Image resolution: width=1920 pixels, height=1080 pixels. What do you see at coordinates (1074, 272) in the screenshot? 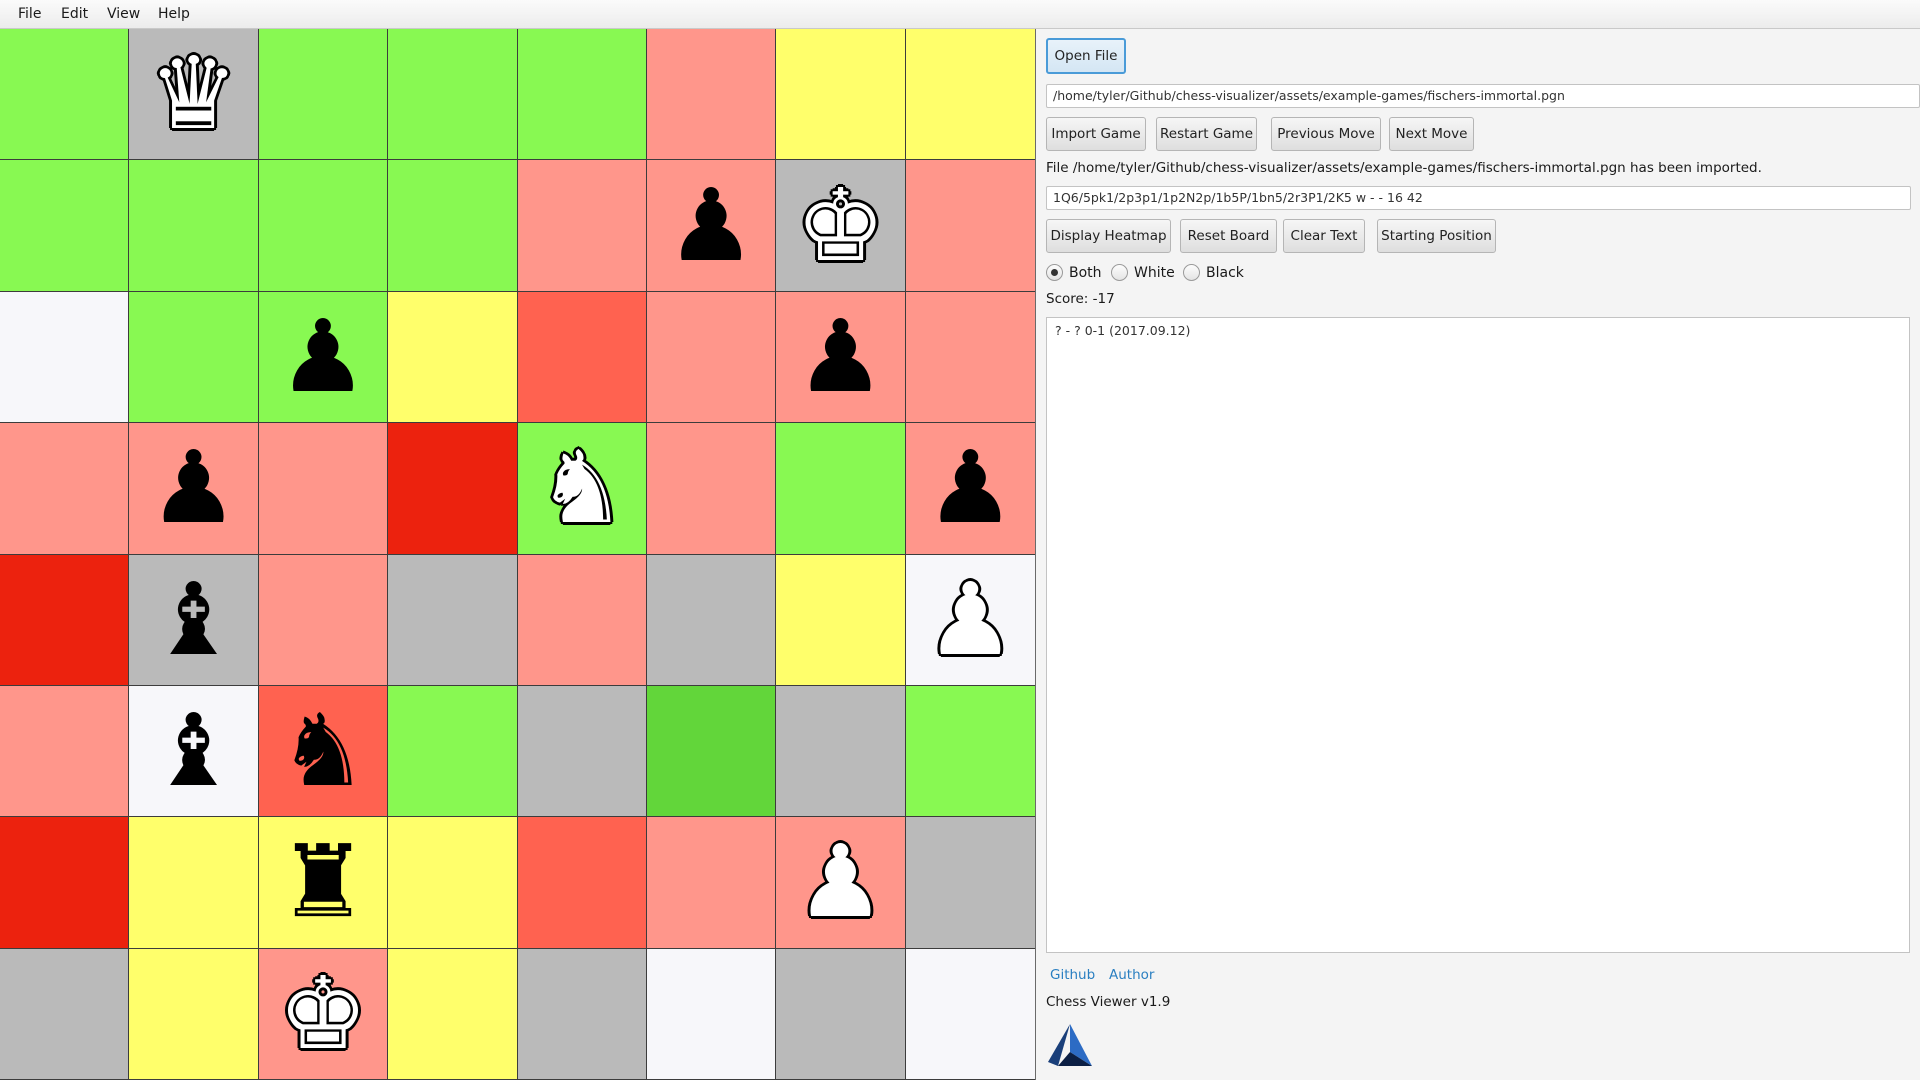
I see `radio-both: Both` at bounding box center [1074, 272].